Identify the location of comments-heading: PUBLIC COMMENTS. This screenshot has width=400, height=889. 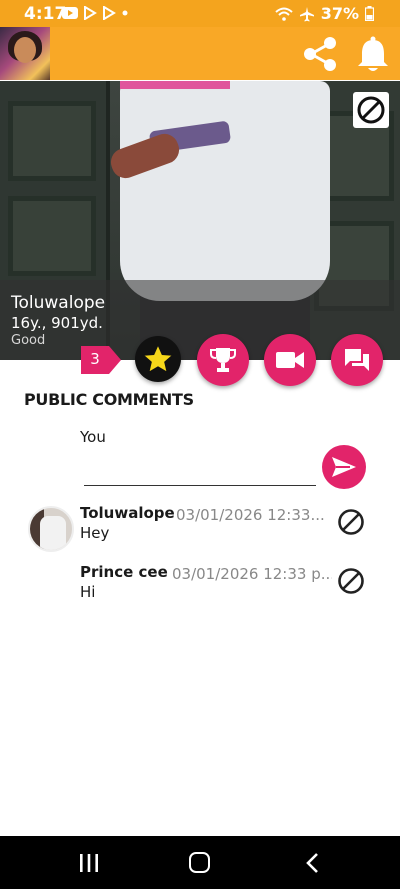
(109, 399).